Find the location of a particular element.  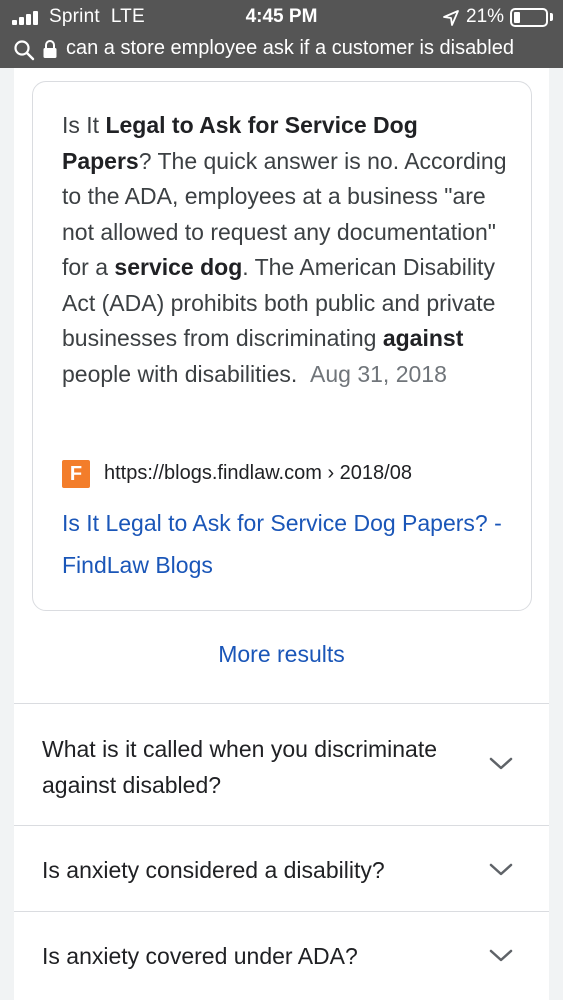

snippet-date: Aug 31, 2018 is located at coordinates (378, 373).